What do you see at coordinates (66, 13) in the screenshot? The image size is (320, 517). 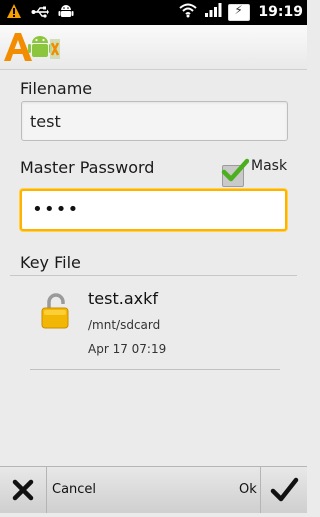 I see `android-debug-icon` at bounding box center [66, 13].